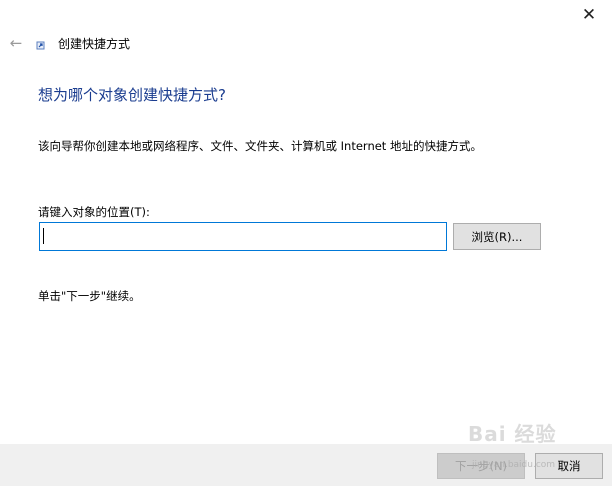 The height and width of the screenshot is (486, 612). I want to click on back-button: ←, so click(16, 43).